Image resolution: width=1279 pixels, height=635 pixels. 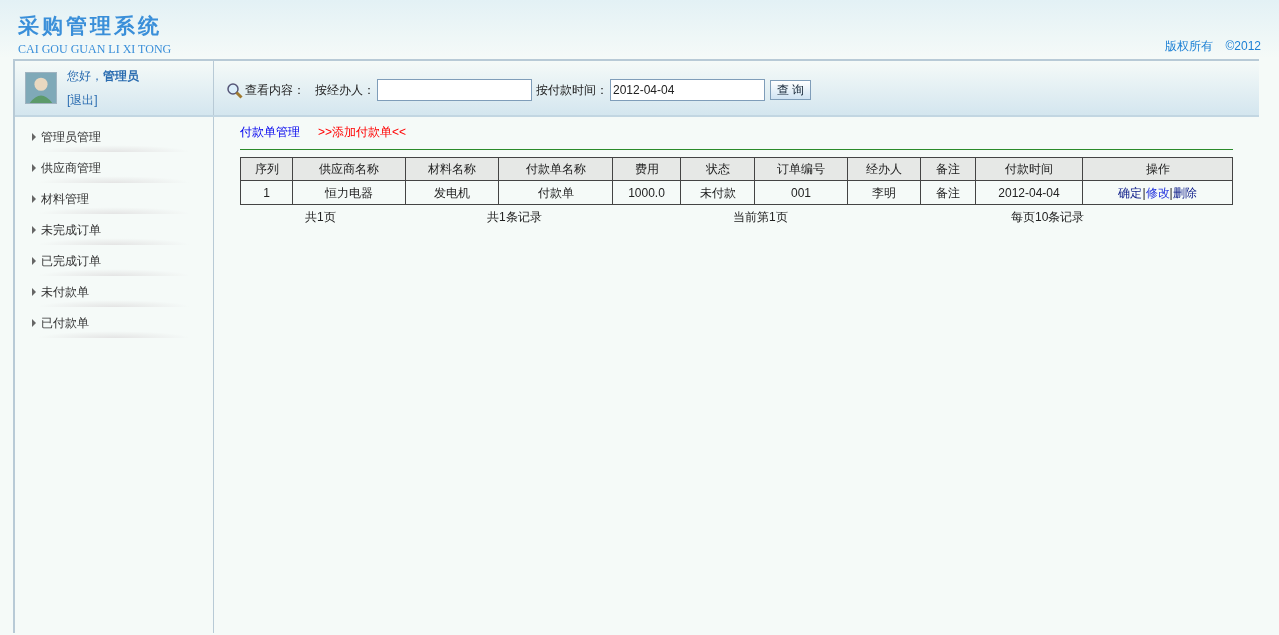 I want to click on column-header: 材料名称, so click(x=452, y=169).